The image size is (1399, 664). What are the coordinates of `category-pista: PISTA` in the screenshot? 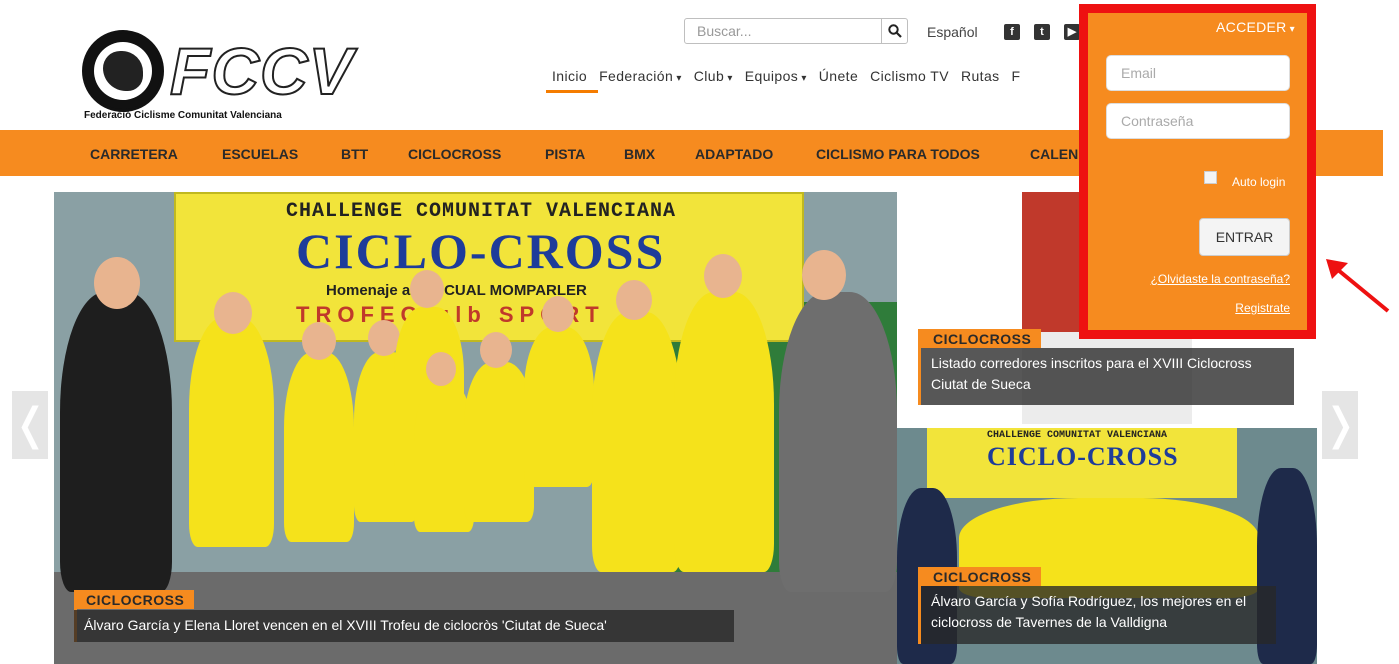 It's located at (565, 154).